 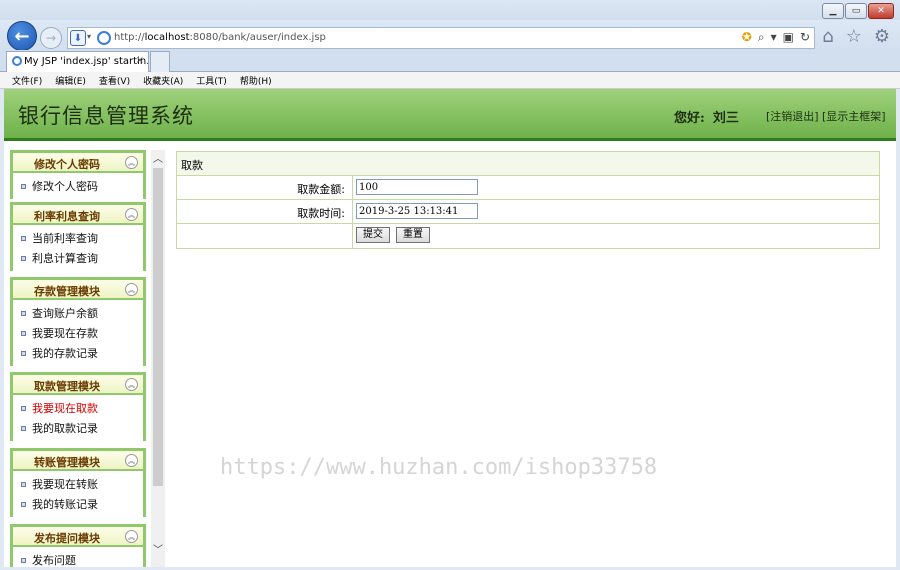 I want to click on menu-view: 查看(V), so click(x=114, y=80).